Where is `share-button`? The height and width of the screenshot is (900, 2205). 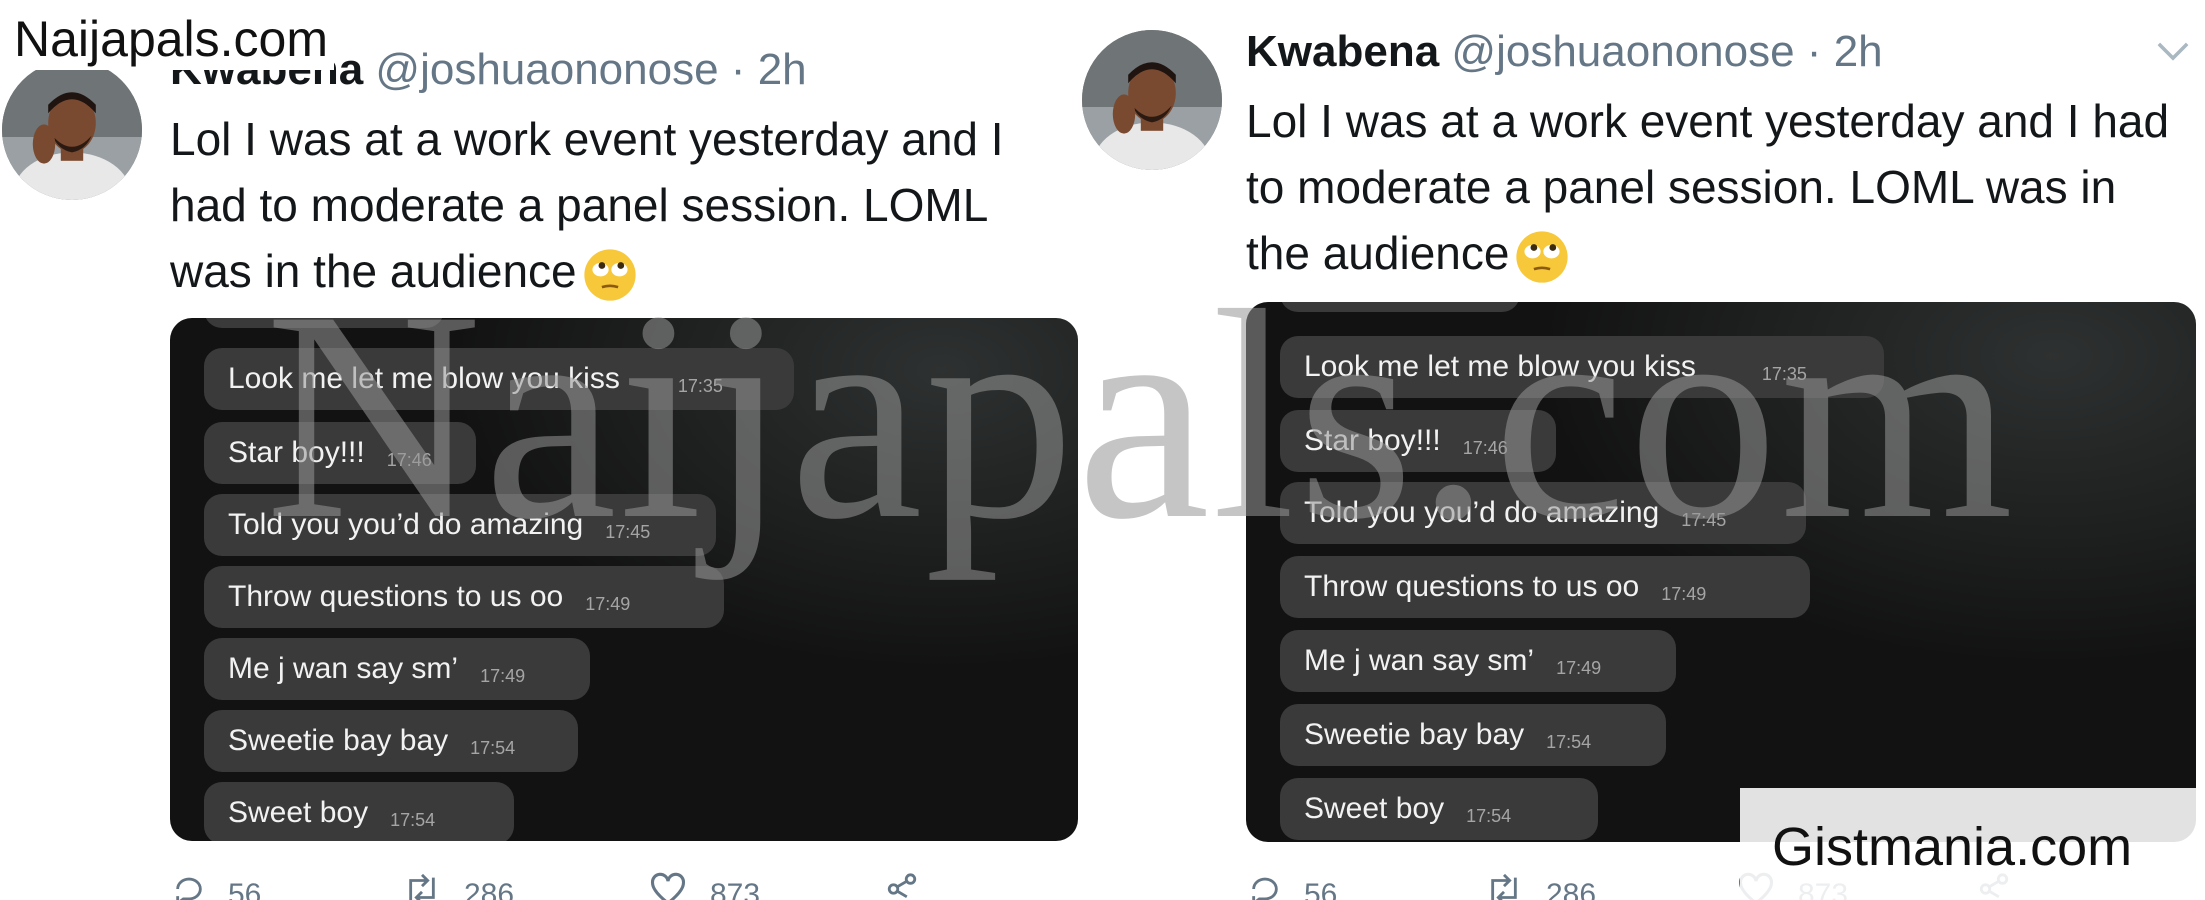 share-button is located at coordinates (902, 886).